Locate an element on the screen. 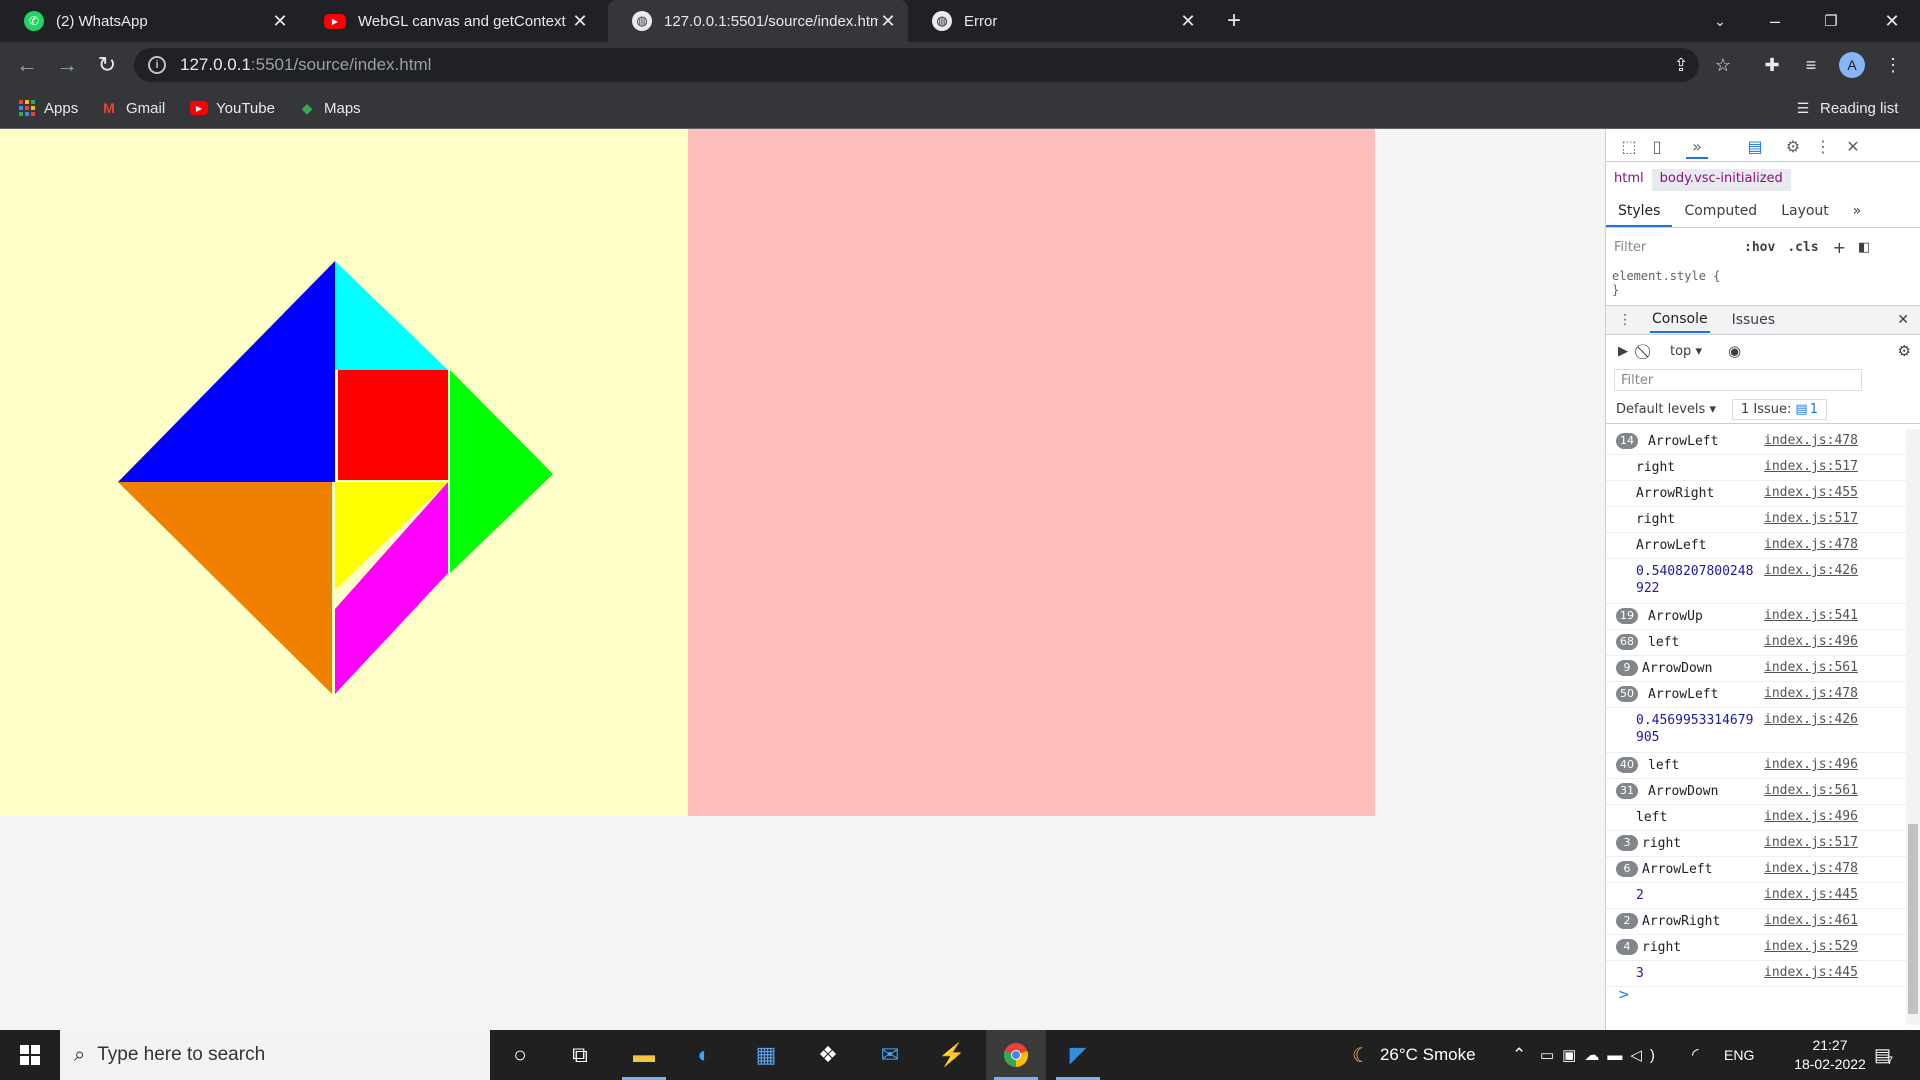 The height and width of the screenshot is (1080, 1920). sidebar-toggle-icon: ▶ is located at coordinates (1623, 351).